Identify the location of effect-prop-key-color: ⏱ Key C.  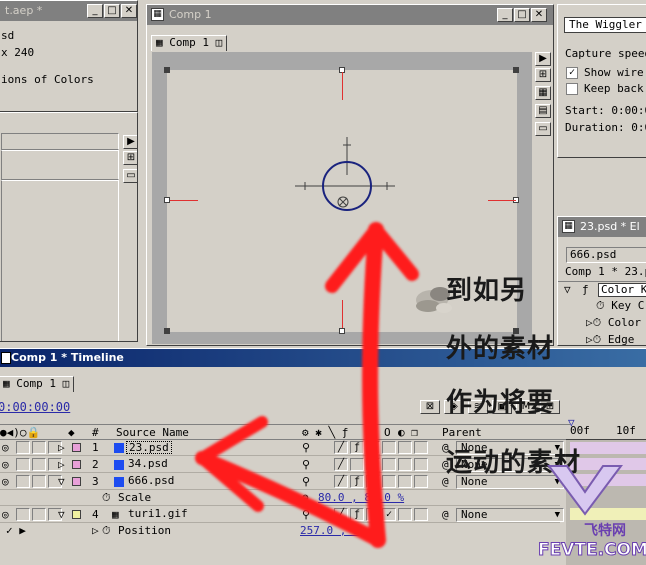
(620, 306).